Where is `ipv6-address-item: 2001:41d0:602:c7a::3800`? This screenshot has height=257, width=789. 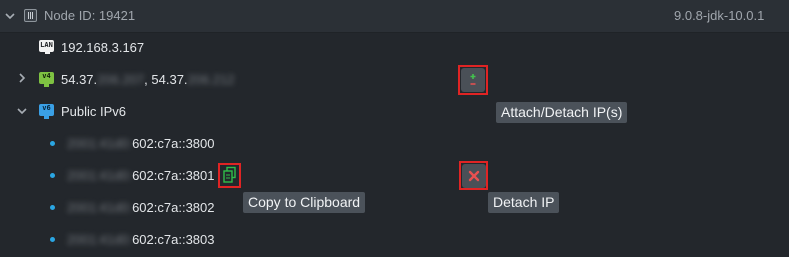
ipv6-address-item: 2001:41d0:602:c7a::3800 is located at coordinates (140, 143).